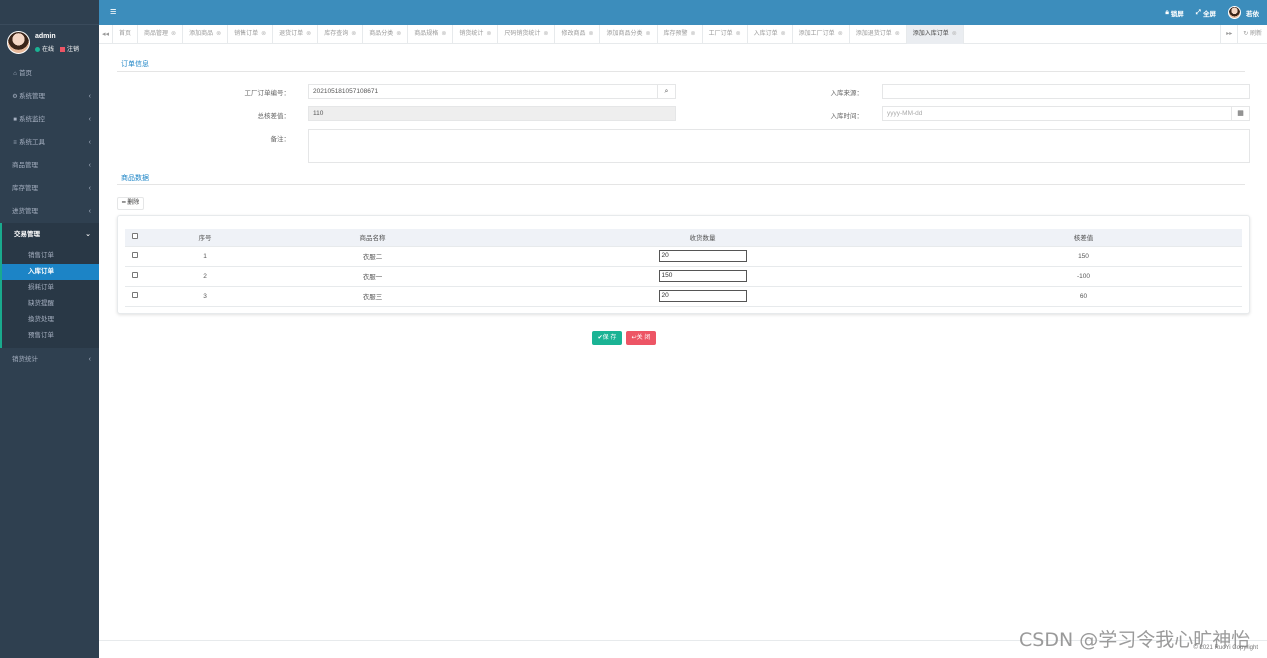 This screenshot has height=658, width=1267. I want to click on tab-goods-manage: 商品管理 ⊗, so click(161, 34).